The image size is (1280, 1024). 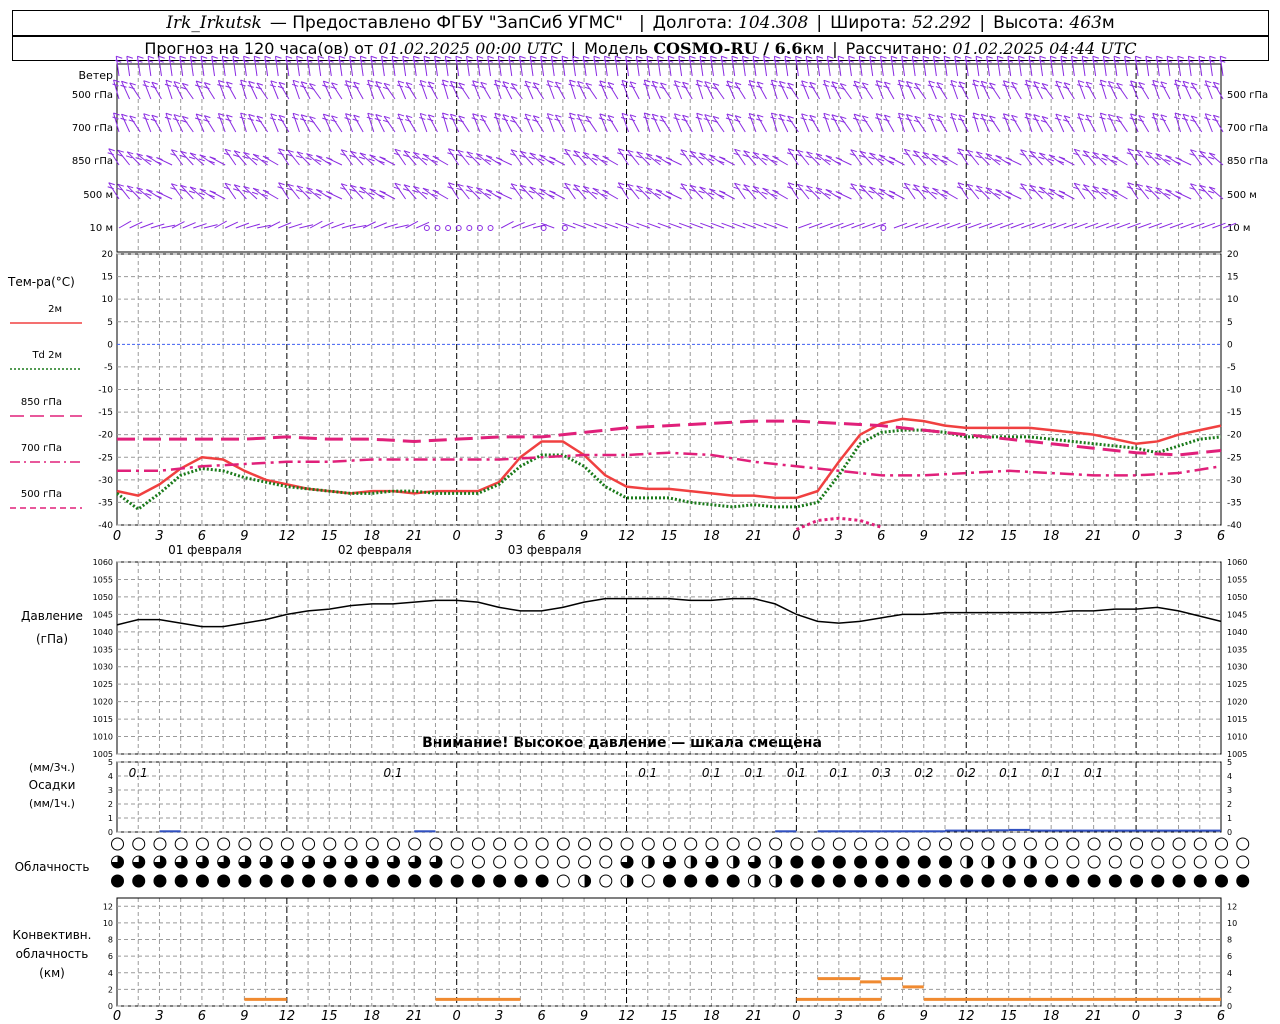 What do you see at coordinates (545, 550) in the screenshot?
I see `day-label: 03 февраля` at bounding box center [545, 550].